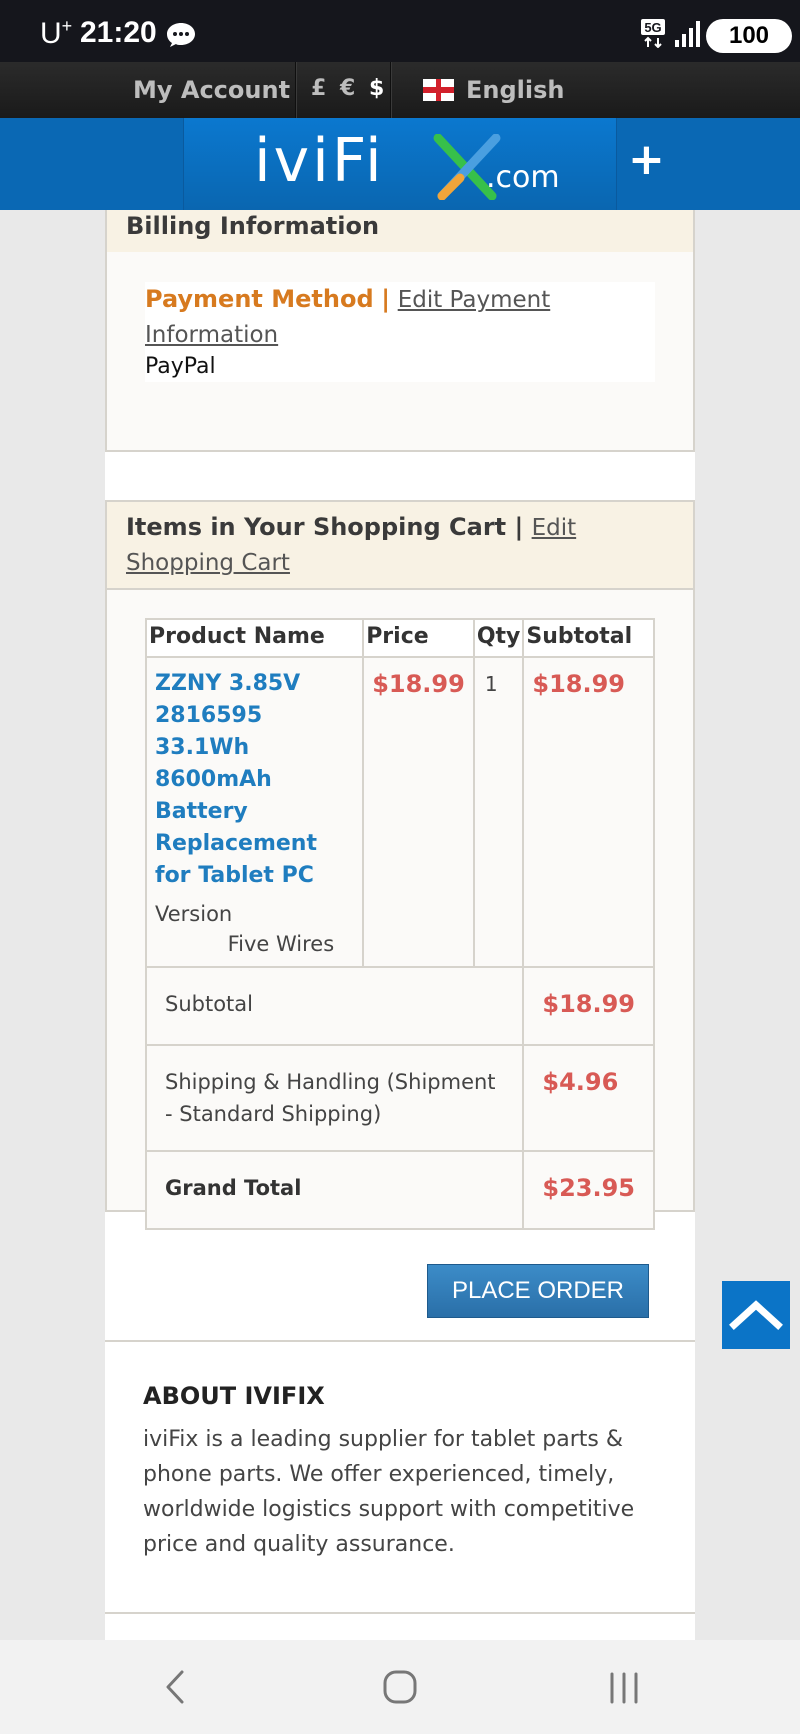 The image size is (800, 1734). I want to click on system-nav-bar, so click(400, 1687).